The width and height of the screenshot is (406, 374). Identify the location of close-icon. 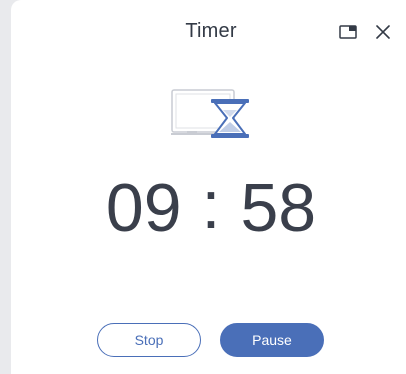
(383, 32).